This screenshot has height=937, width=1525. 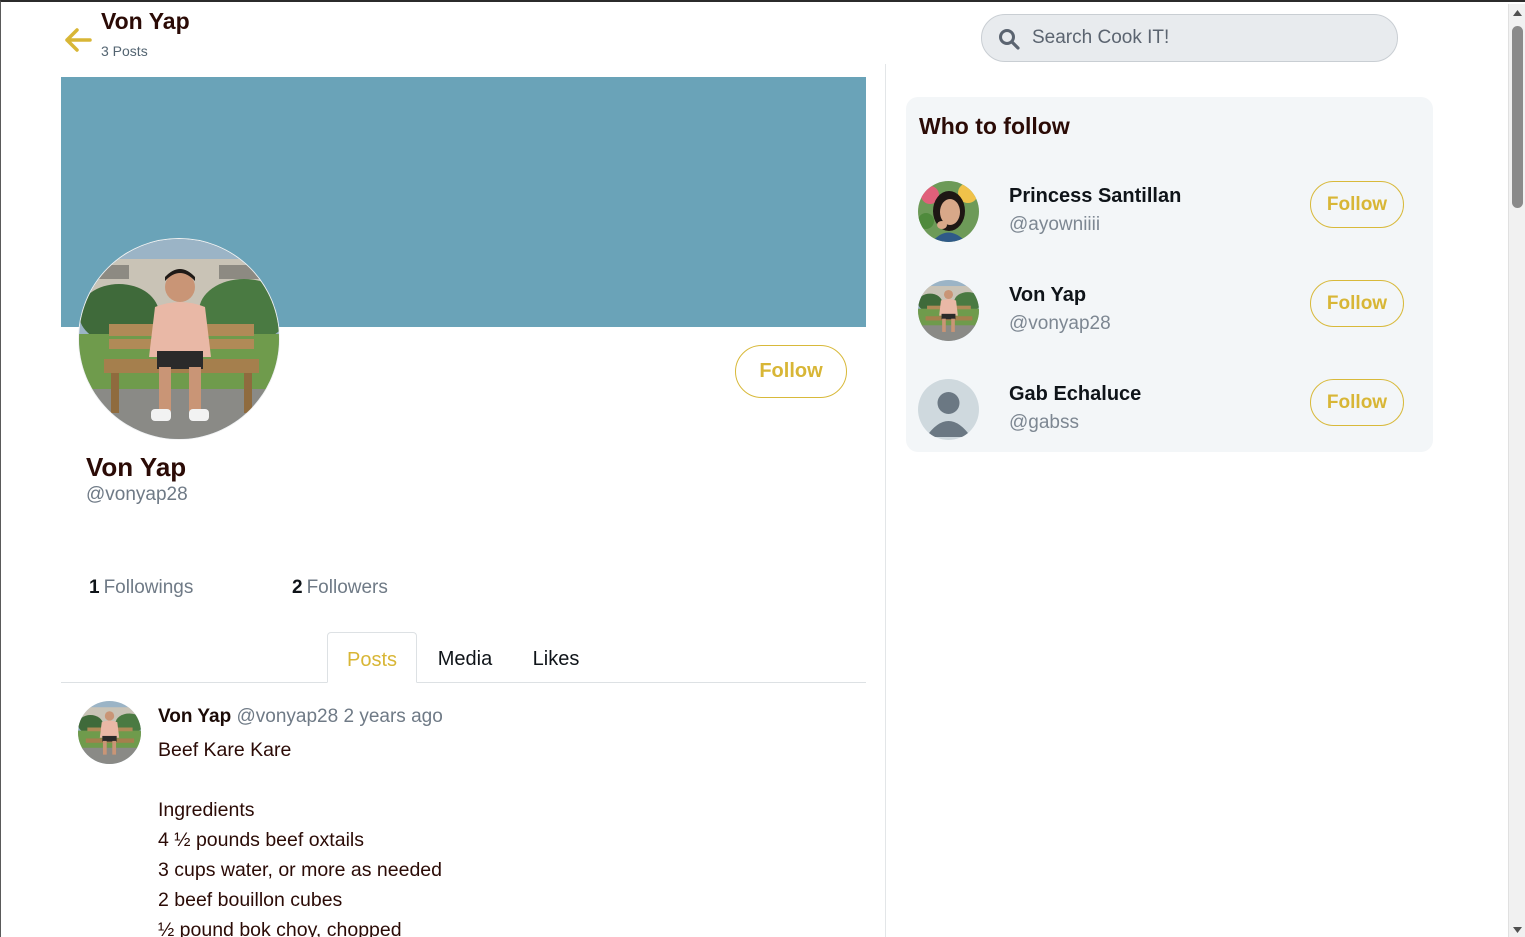 What do you see at coordinates (261, 840) in the screenshot?
I see `post-line: 4 ½ pounds beef oxtails` at bounding box center [261, 840].